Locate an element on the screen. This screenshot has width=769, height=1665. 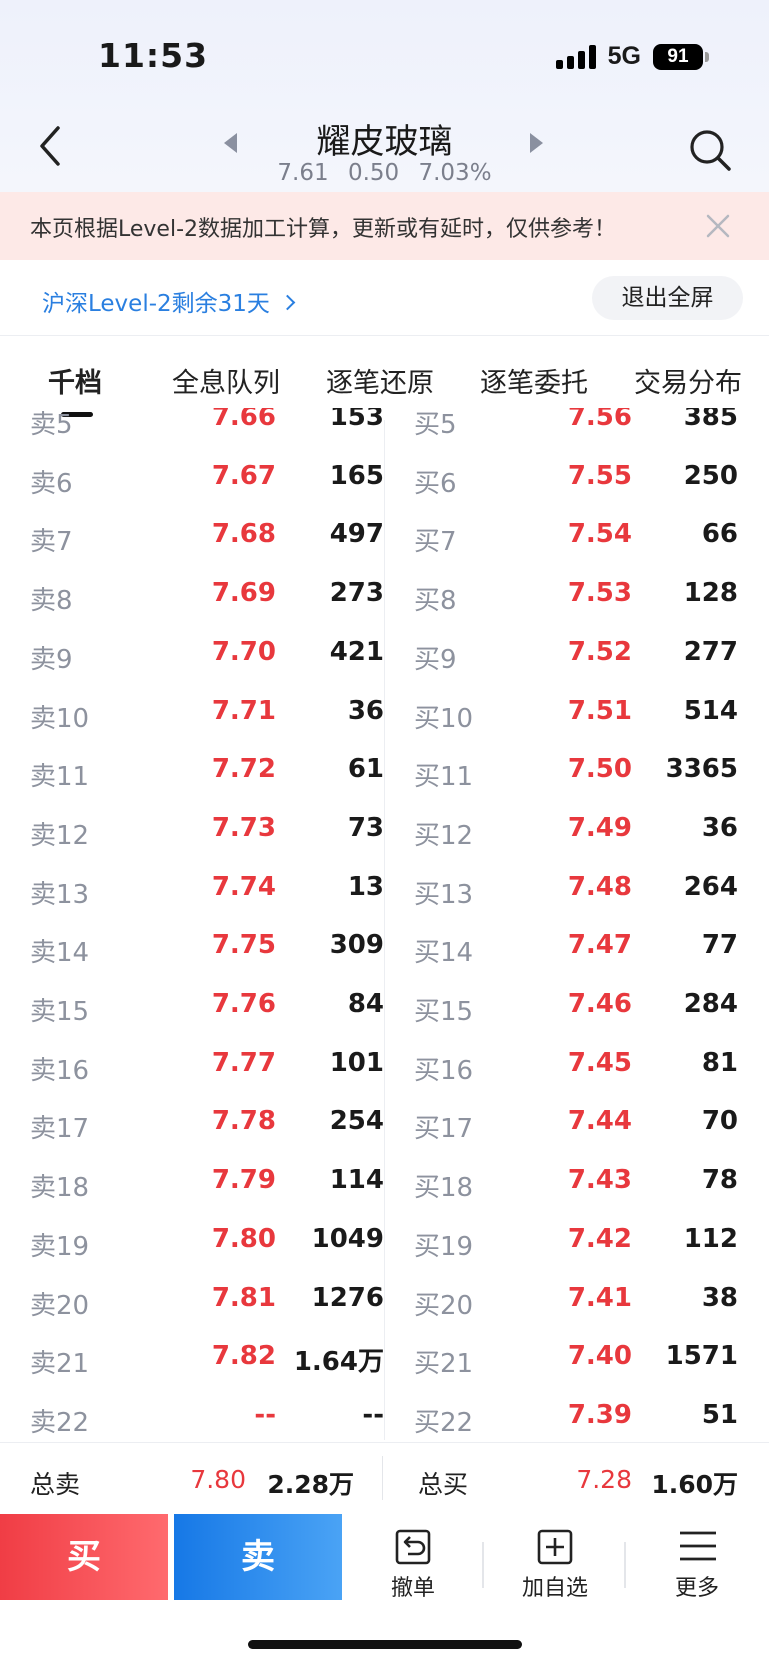
ask-row: 卖5 7.66 153 is located at coordinates (215, 429).